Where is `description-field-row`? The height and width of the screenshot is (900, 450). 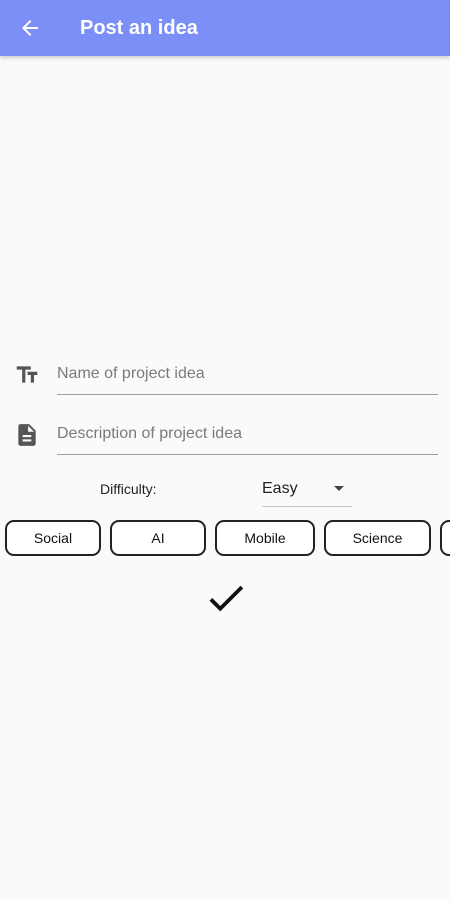 description-field-row is located at coordinates (225, 438).